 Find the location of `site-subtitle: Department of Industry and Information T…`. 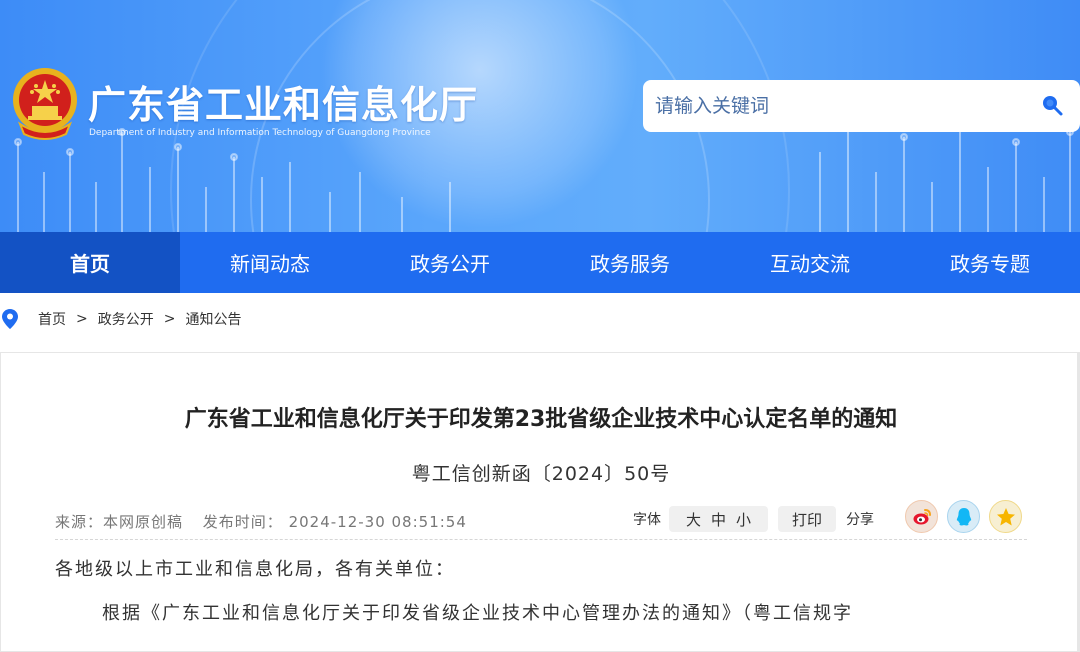

site-subtitle: Department of Industry and Information T… is located at coordinates (260, 133).